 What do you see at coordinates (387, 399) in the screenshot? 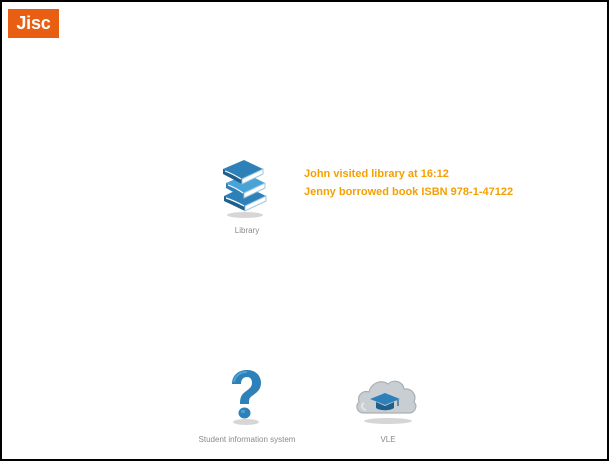
I see `cloud-graduation-cap-icon` at bounding box center [387, 399].